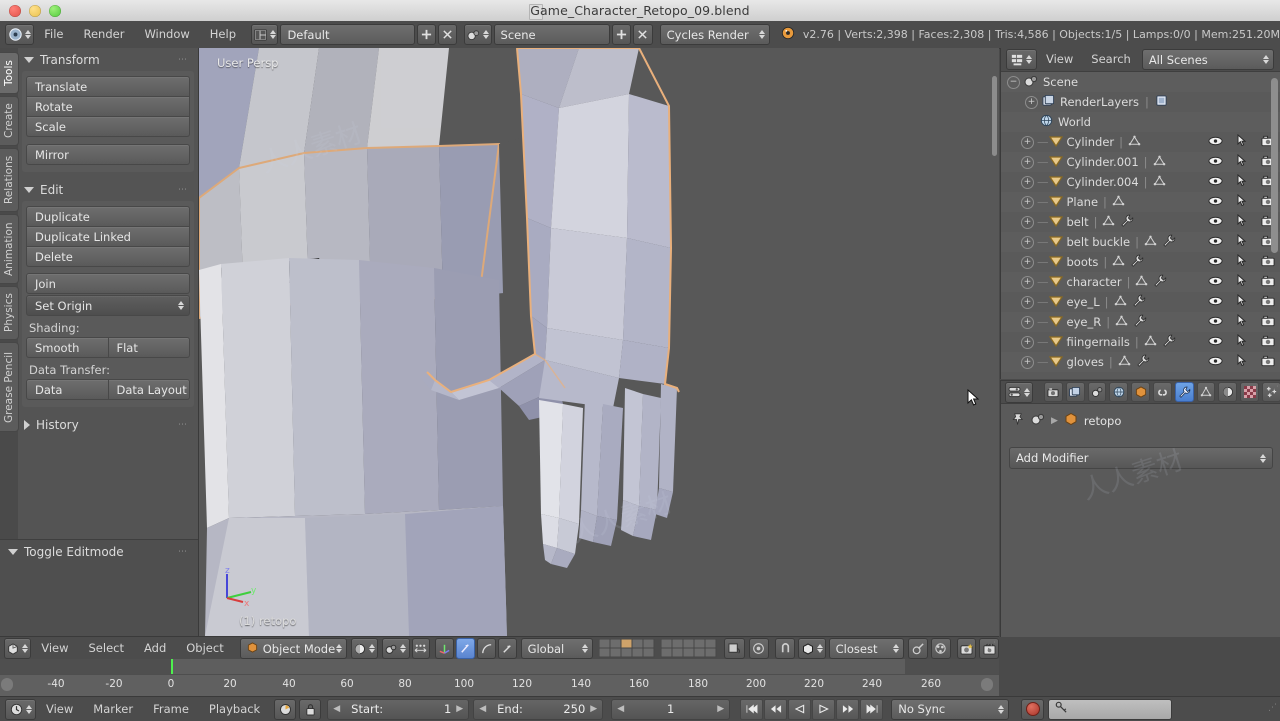  Describe the element at coordinates (752, 709) in the screenshot. I see `jump-start-icon` at that location.